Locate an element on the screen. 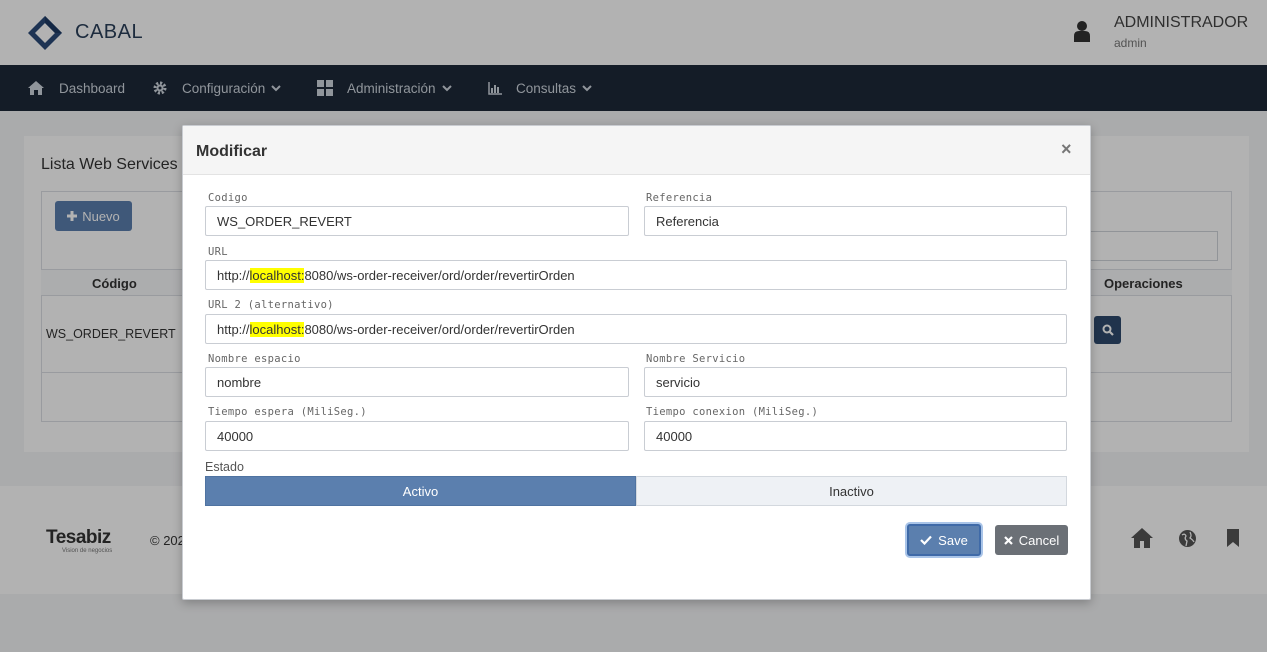  nombre-espacio-field: nombre is located at coordinates (417, 382).